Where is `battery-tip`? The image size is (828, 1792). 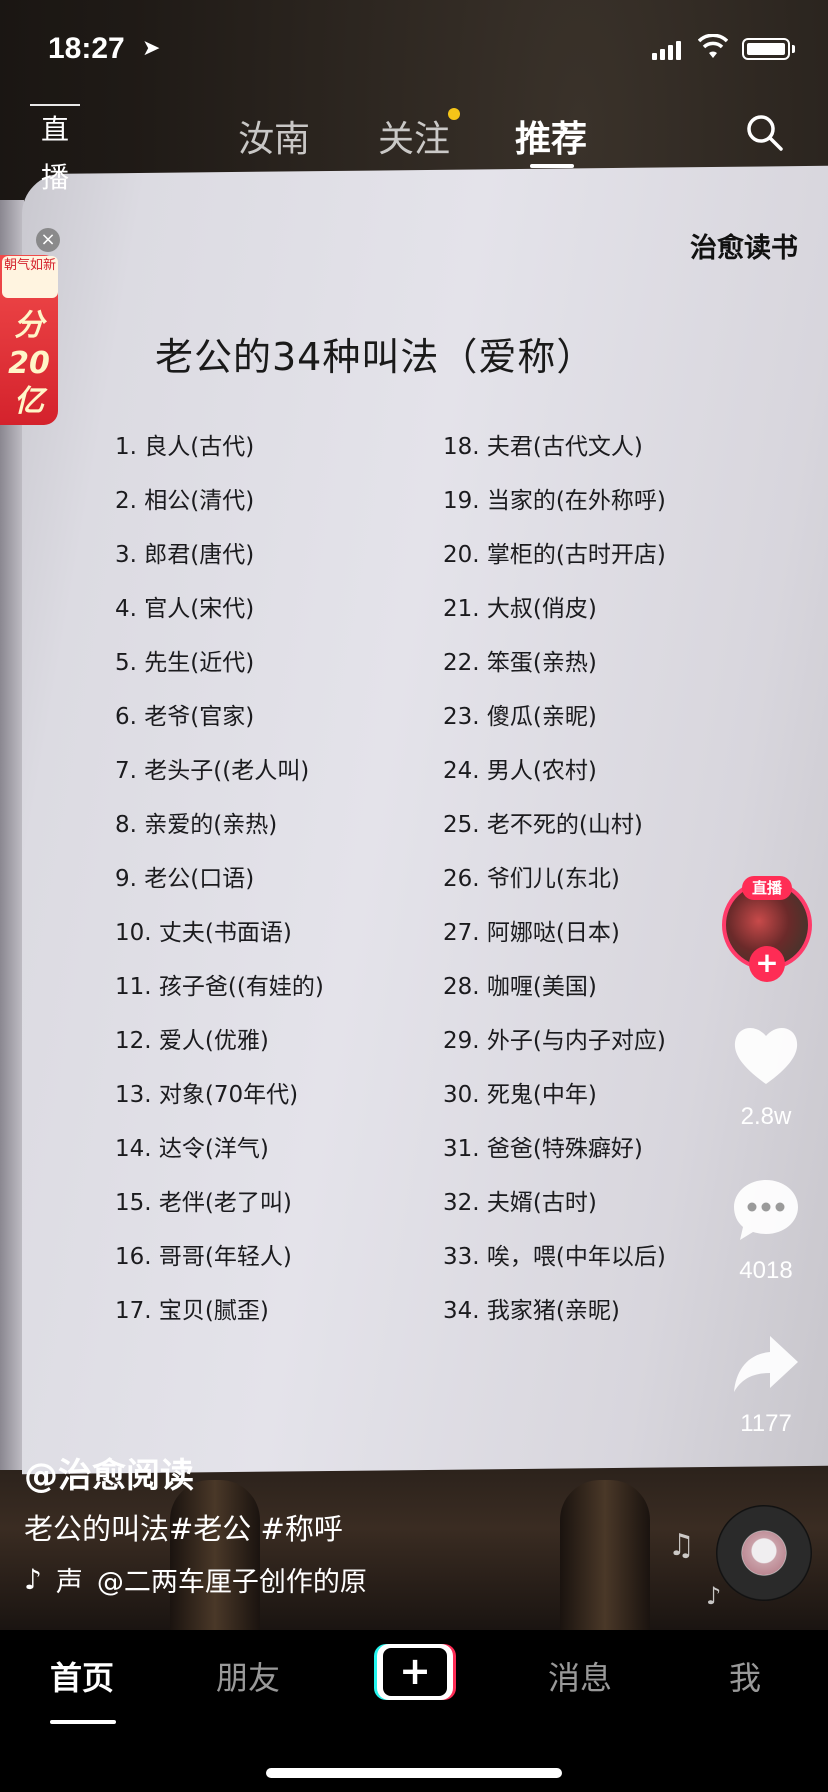 battery-tip is located at coordinates (793, 49).